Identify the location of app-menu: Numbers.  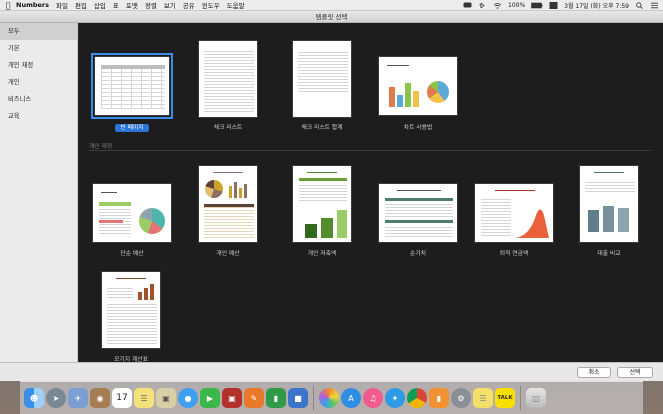
(32, 5).